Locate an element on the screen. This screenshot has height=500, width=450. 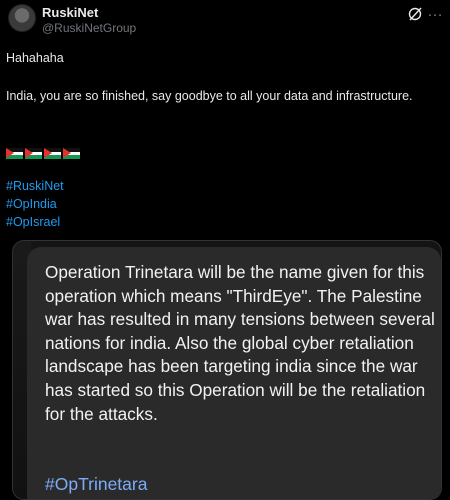
post-text-line1: Hahahaha is located at coordinates (35, 58).